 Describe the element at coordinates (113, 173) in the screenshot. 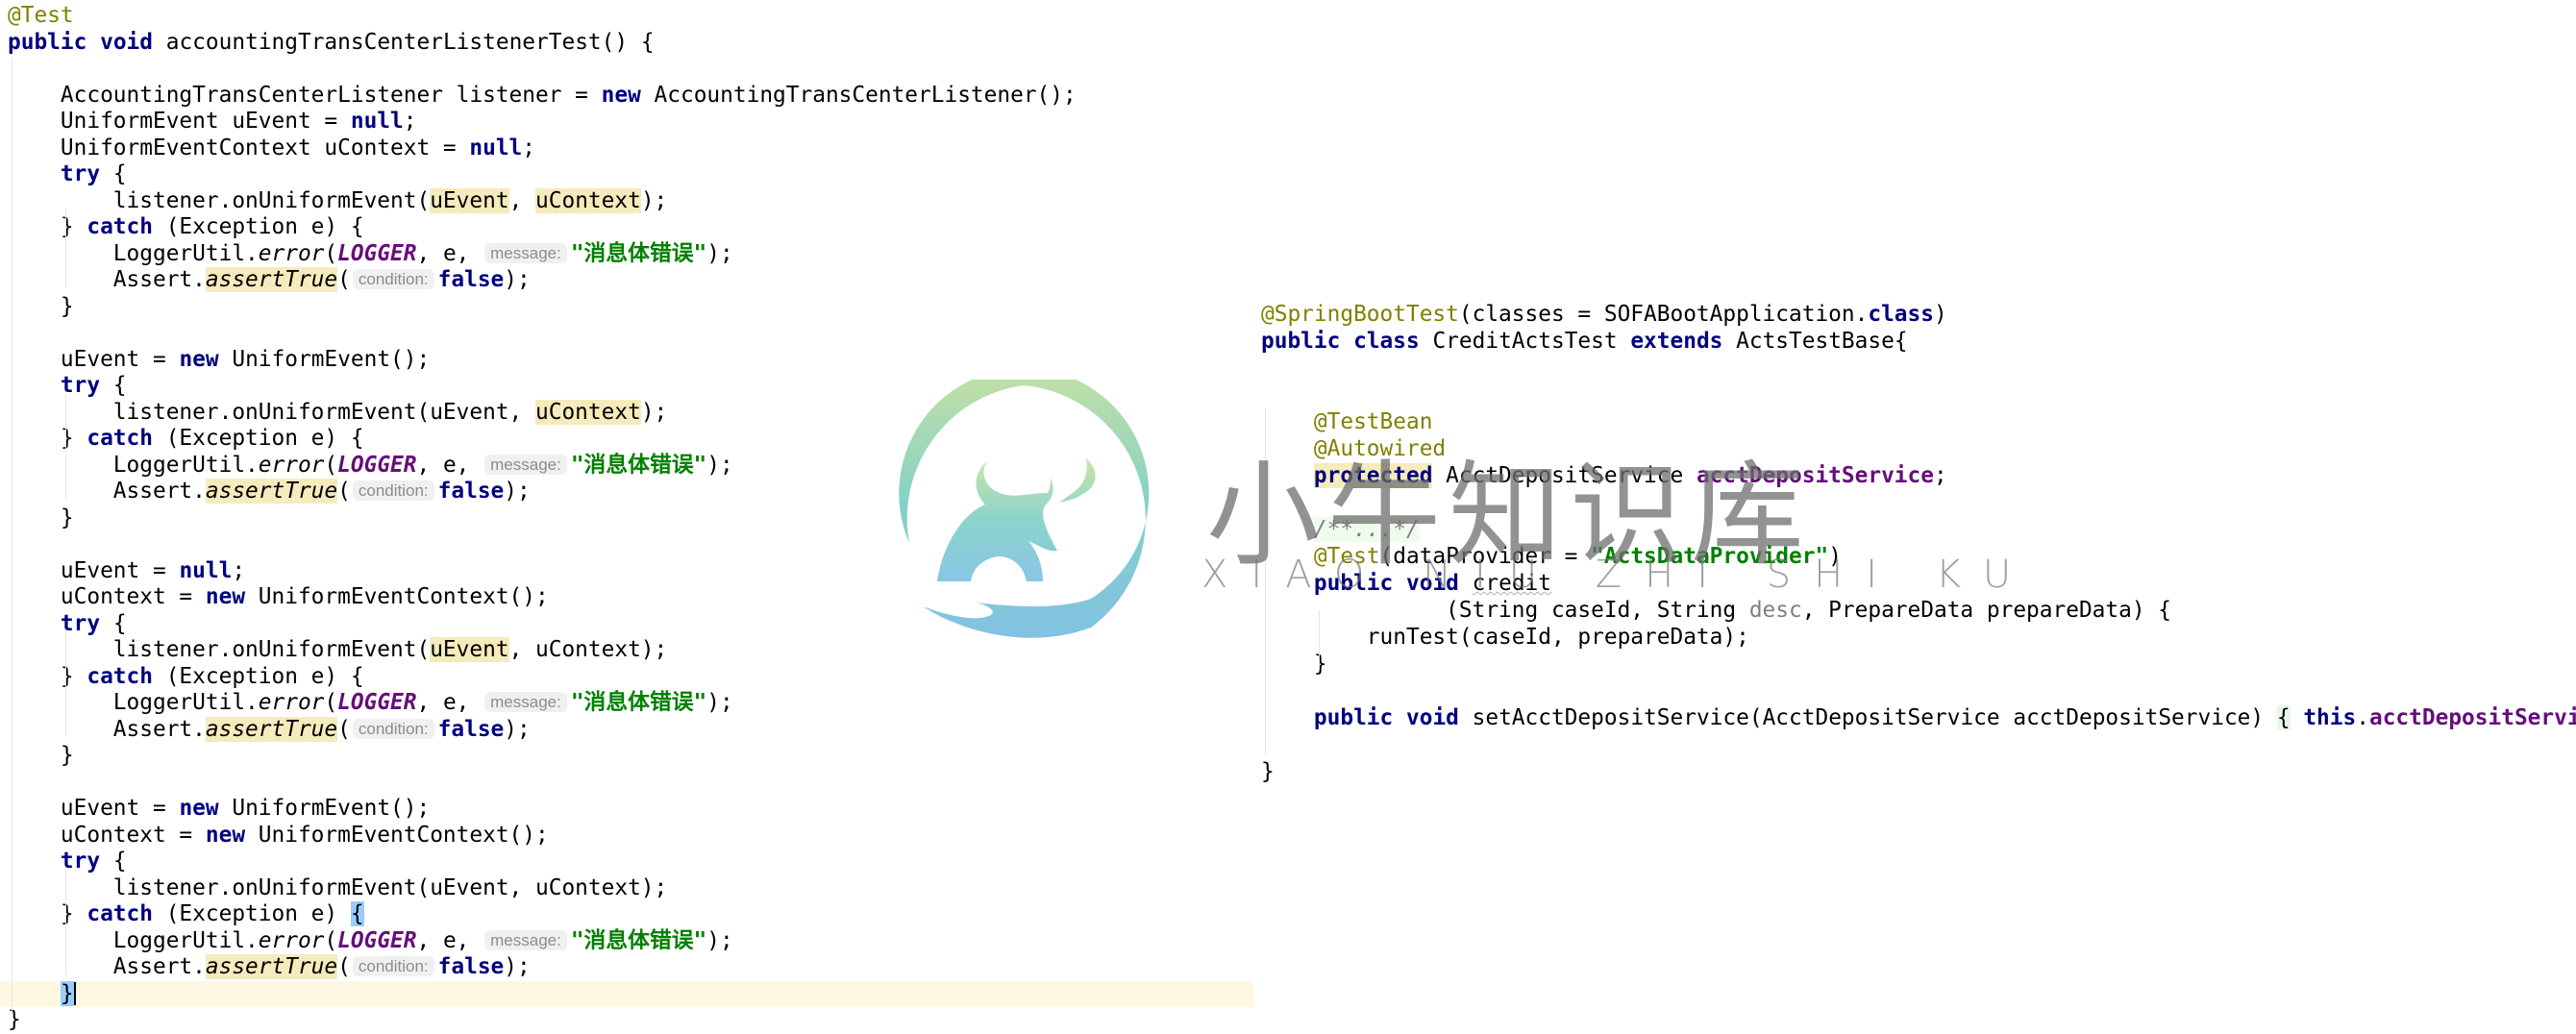

I see `code-token: {` at that location.